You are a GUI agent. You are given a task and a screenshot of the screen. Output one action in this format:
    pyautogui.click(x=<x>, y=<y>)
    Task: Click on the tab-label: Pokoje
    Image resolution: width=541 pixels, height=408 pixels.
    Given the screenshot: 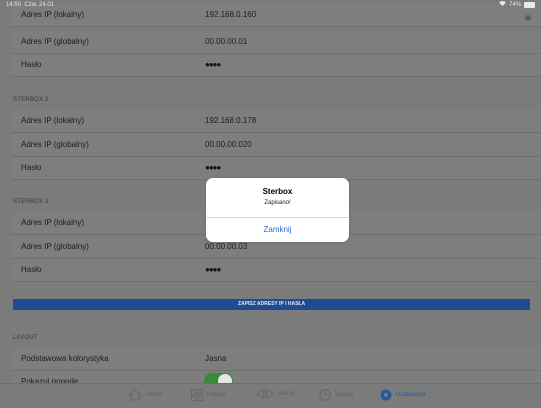 What is the action you would take?
    pyautogui.click(x=216, y=395)
    